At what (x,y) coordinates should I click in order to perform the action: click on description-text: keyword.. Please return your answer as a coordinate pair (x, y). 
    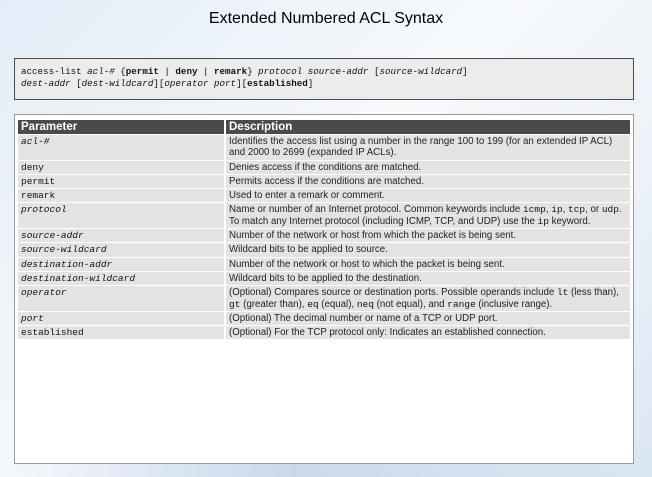
    Looking at the image, I should click on (569, 221).